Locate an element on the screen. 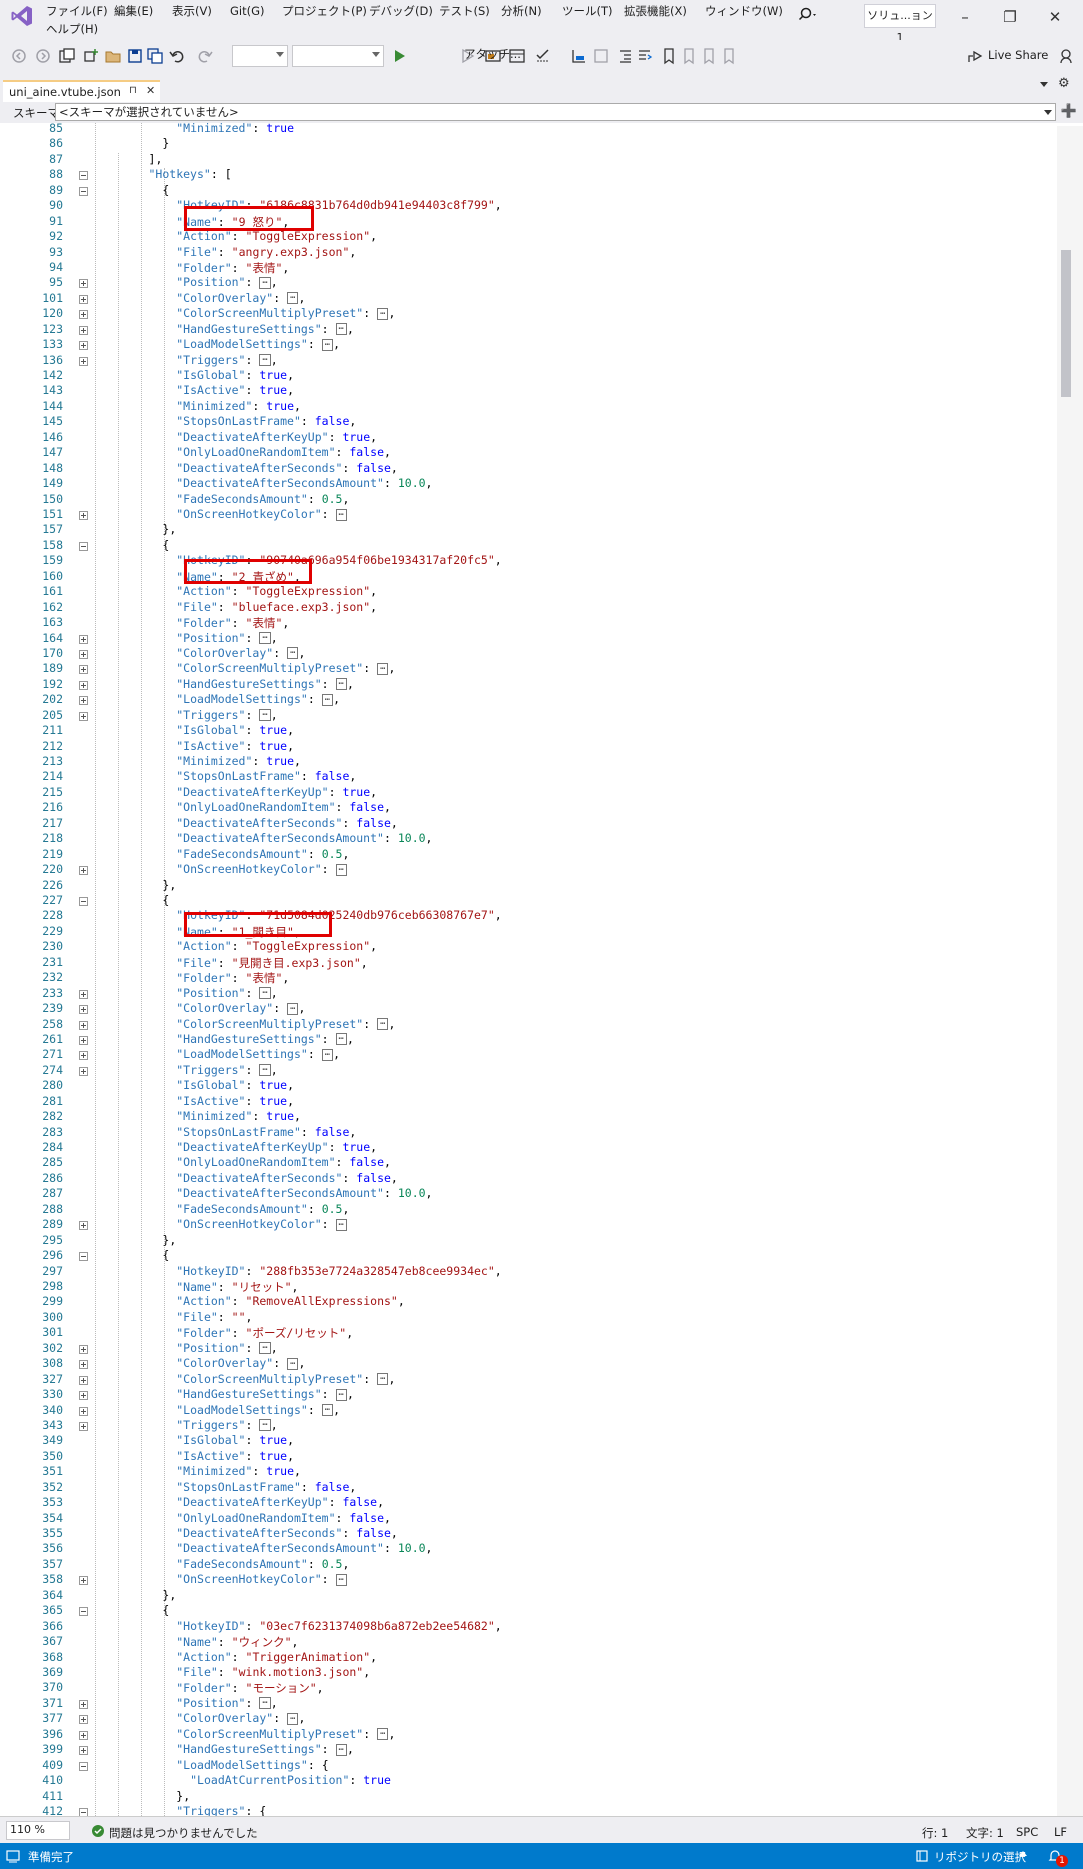 Image resolution: width=1083 pixels, height=1869 pixels. code-line: "Folder": "ポーズ/リセット", is located at coordinates (223, 1333).